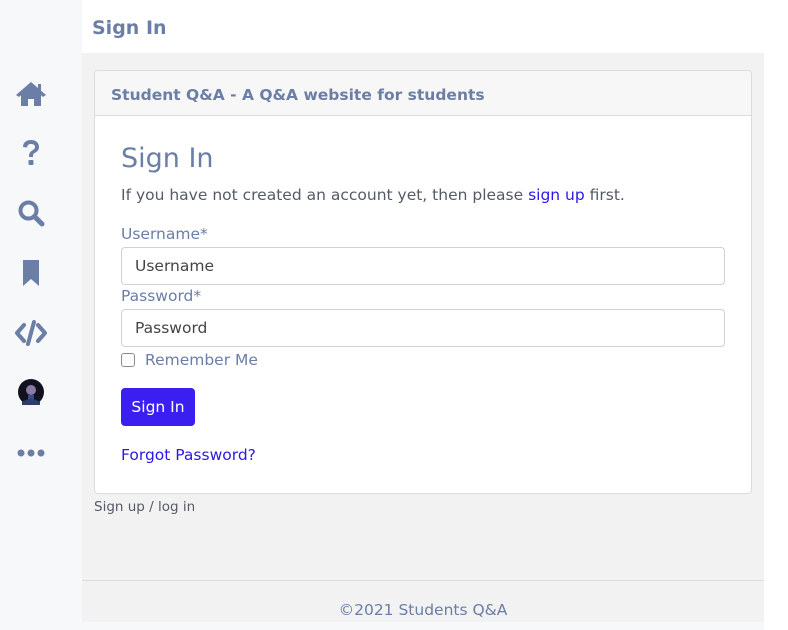 This screenshot has width=788, height=630. Describe the element at coordinates (31, 273) in the screenshot. I see `bookmark-icon` at that location.